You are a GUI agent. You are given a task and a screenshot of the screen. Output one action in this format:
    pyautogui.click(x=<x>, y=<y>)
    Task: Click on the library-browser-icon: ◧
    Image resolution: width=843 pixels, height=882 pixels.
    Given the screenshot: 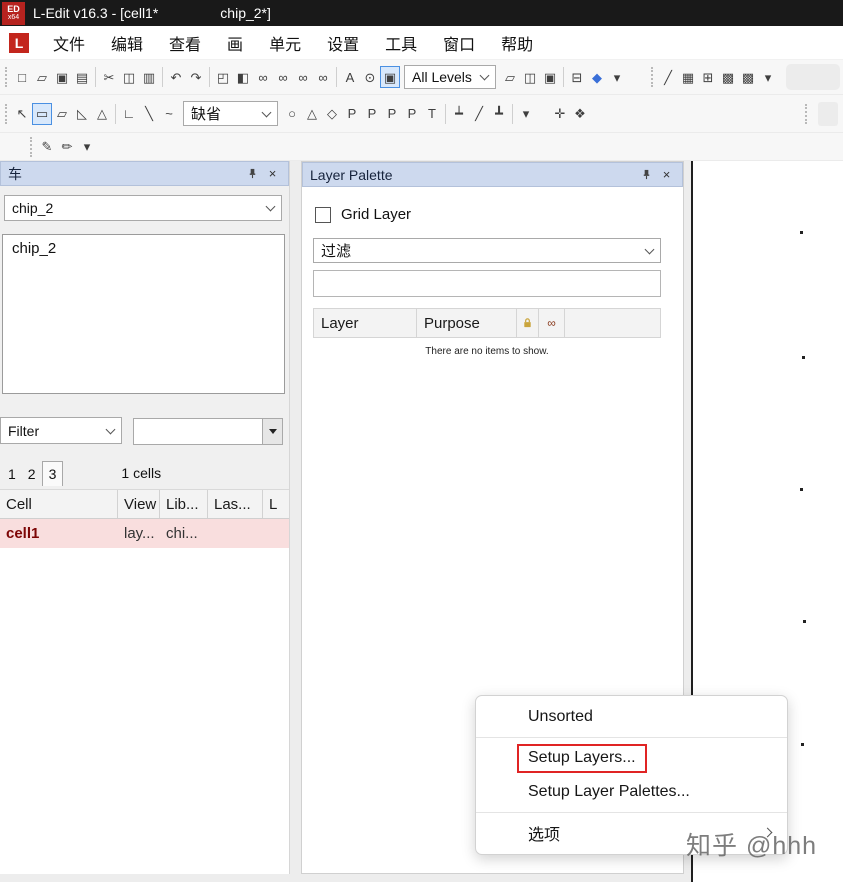 What is the action you would take?
    pyautogui.click(x=243, y=77)
    